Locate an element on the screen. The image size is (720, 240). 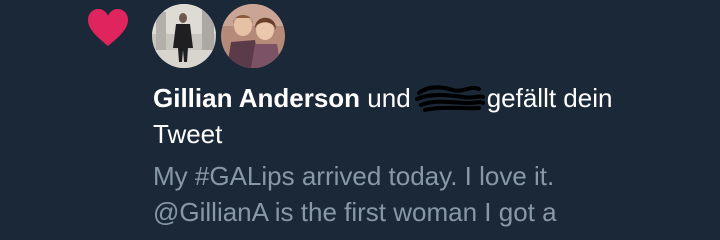
tweet-preview-line-2: @GillianA is the first woman I got a is located at coordinates (355, 212).